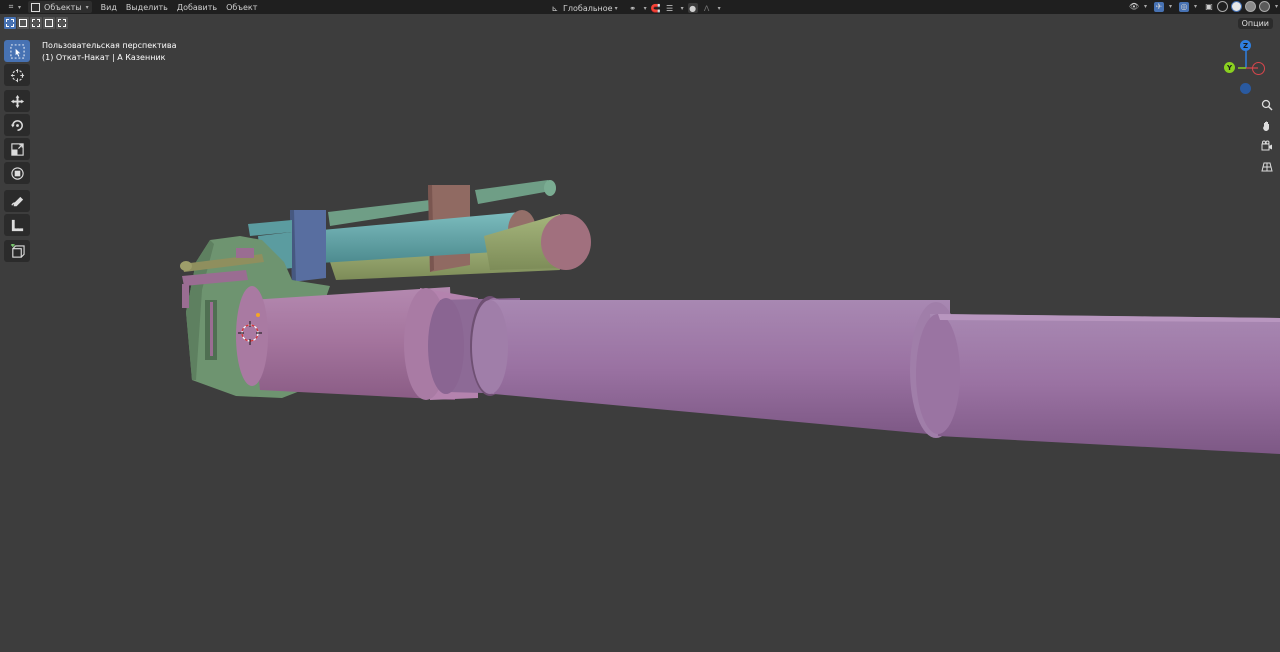 The image size is (1280, 652). I want to click on rotate-icon, so click(16, 125).